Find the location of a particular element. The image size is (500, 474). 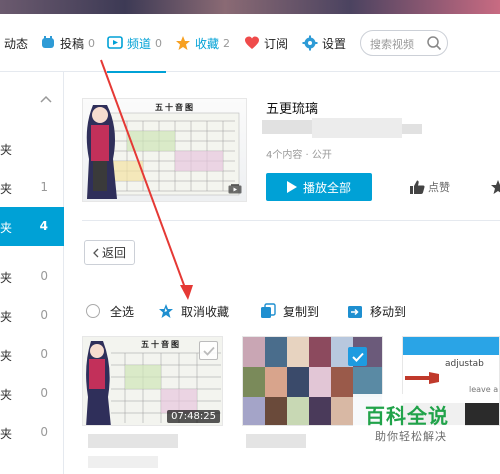

chevron-up-icon is located at coordinates (46, 99).